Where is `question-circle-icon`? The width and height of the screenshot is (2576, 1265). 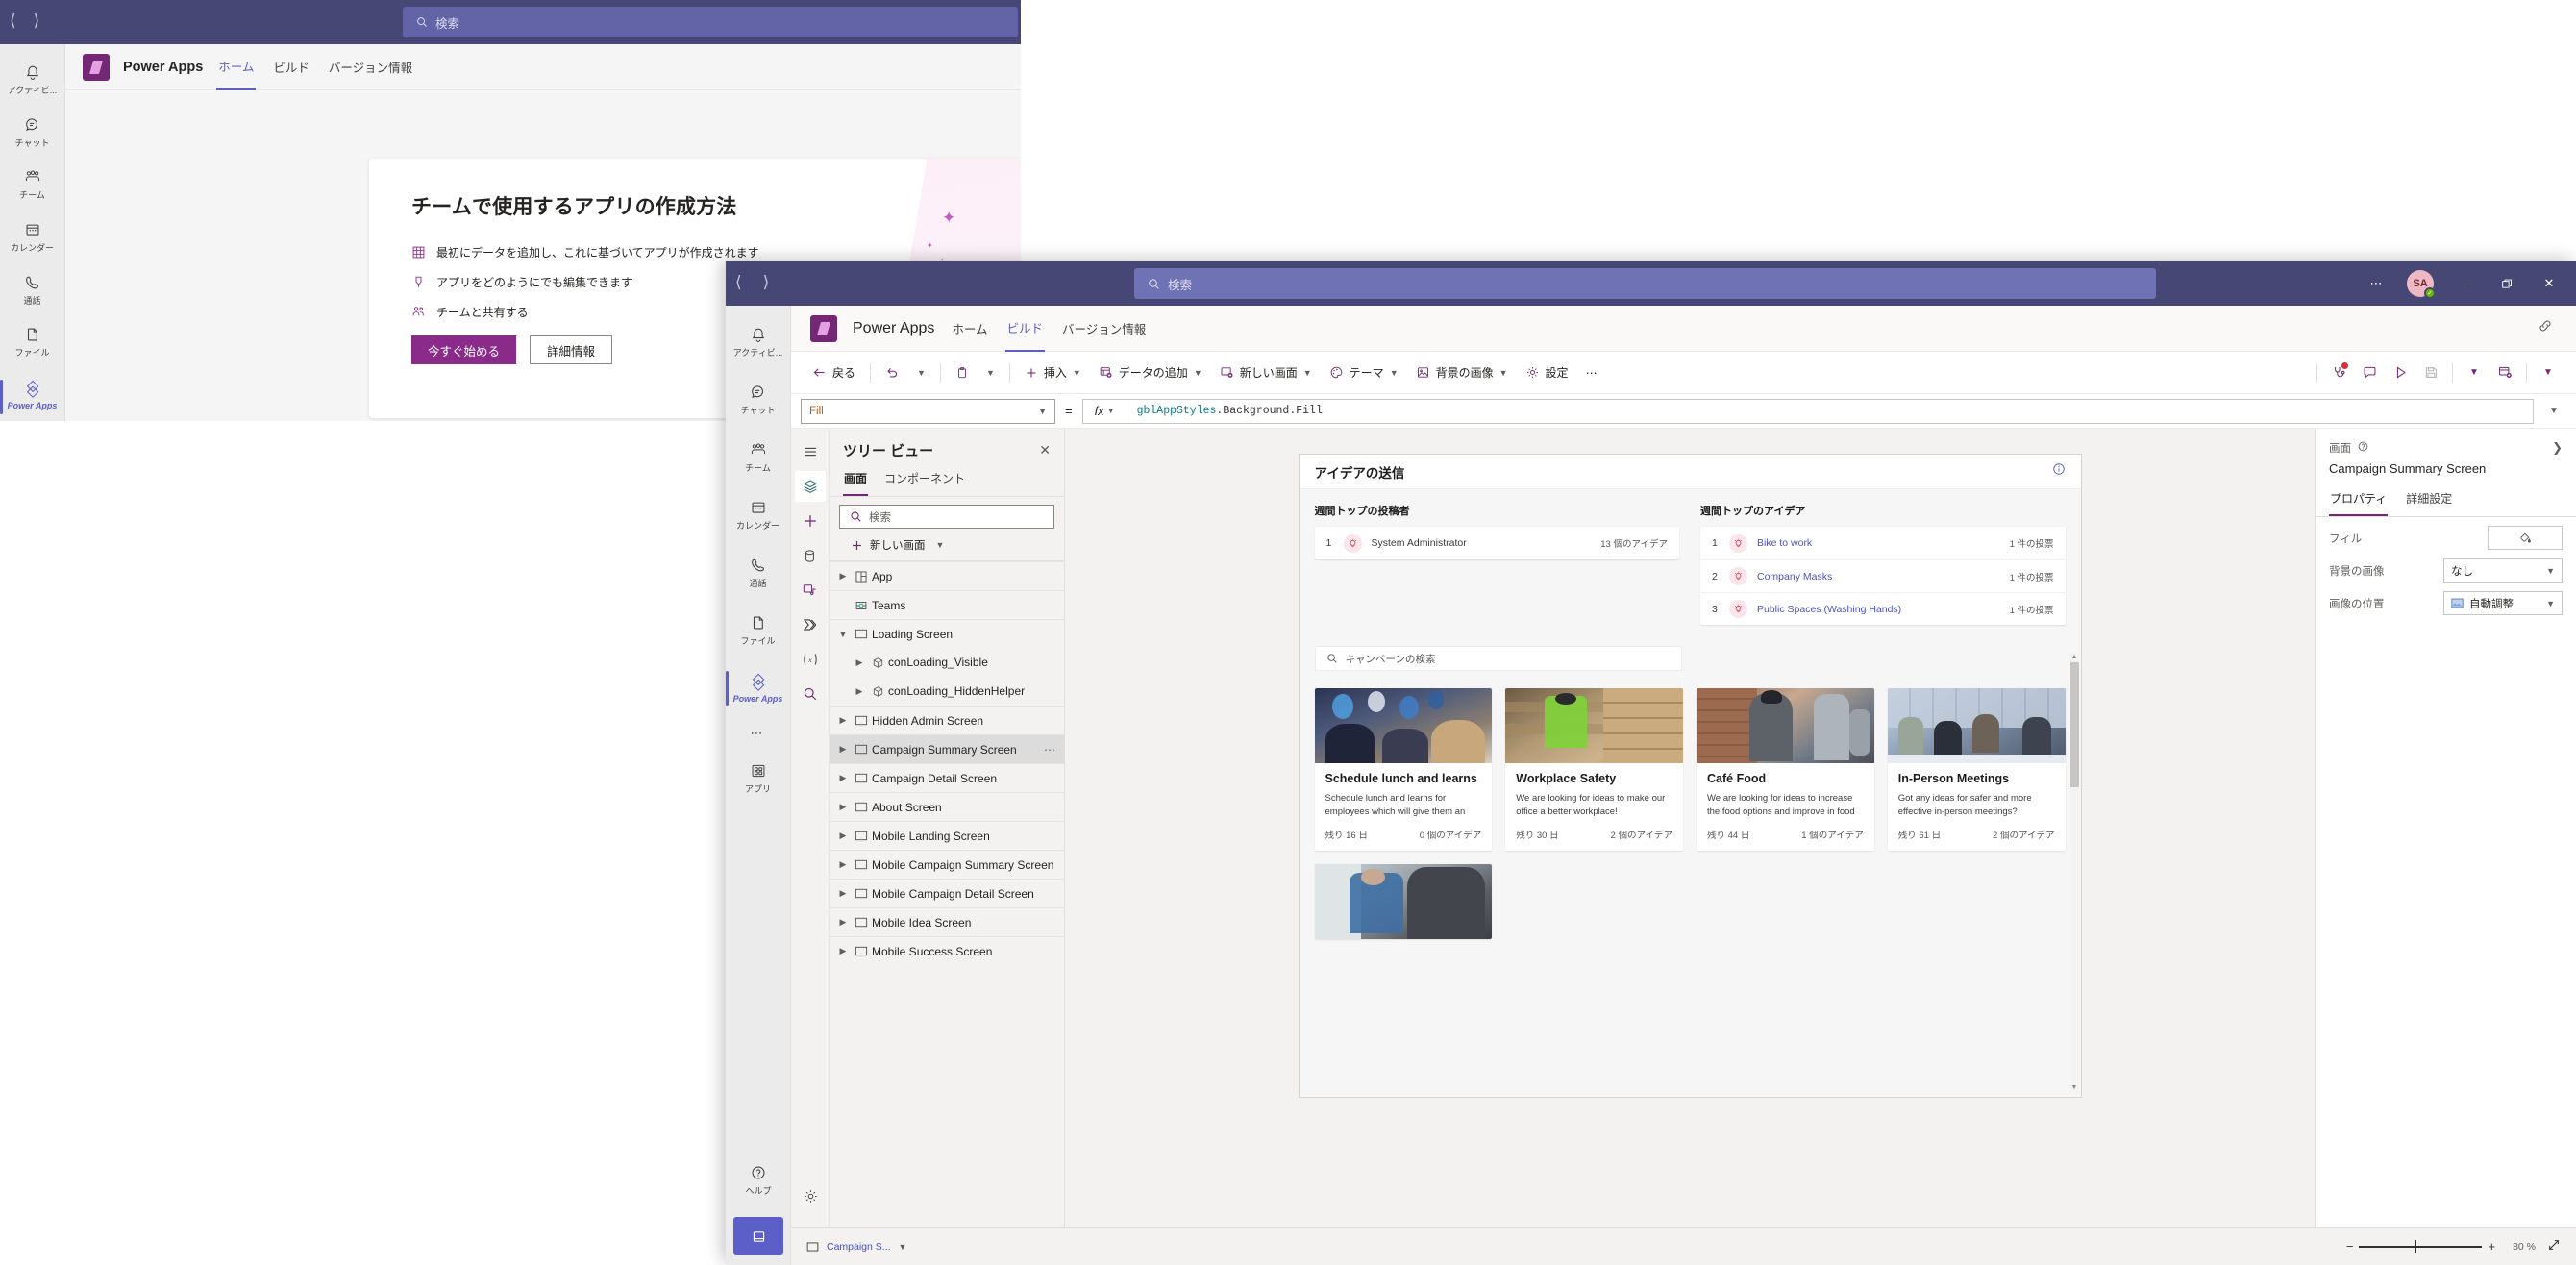
question-circle-icon is located at coordinates (2363, 449).